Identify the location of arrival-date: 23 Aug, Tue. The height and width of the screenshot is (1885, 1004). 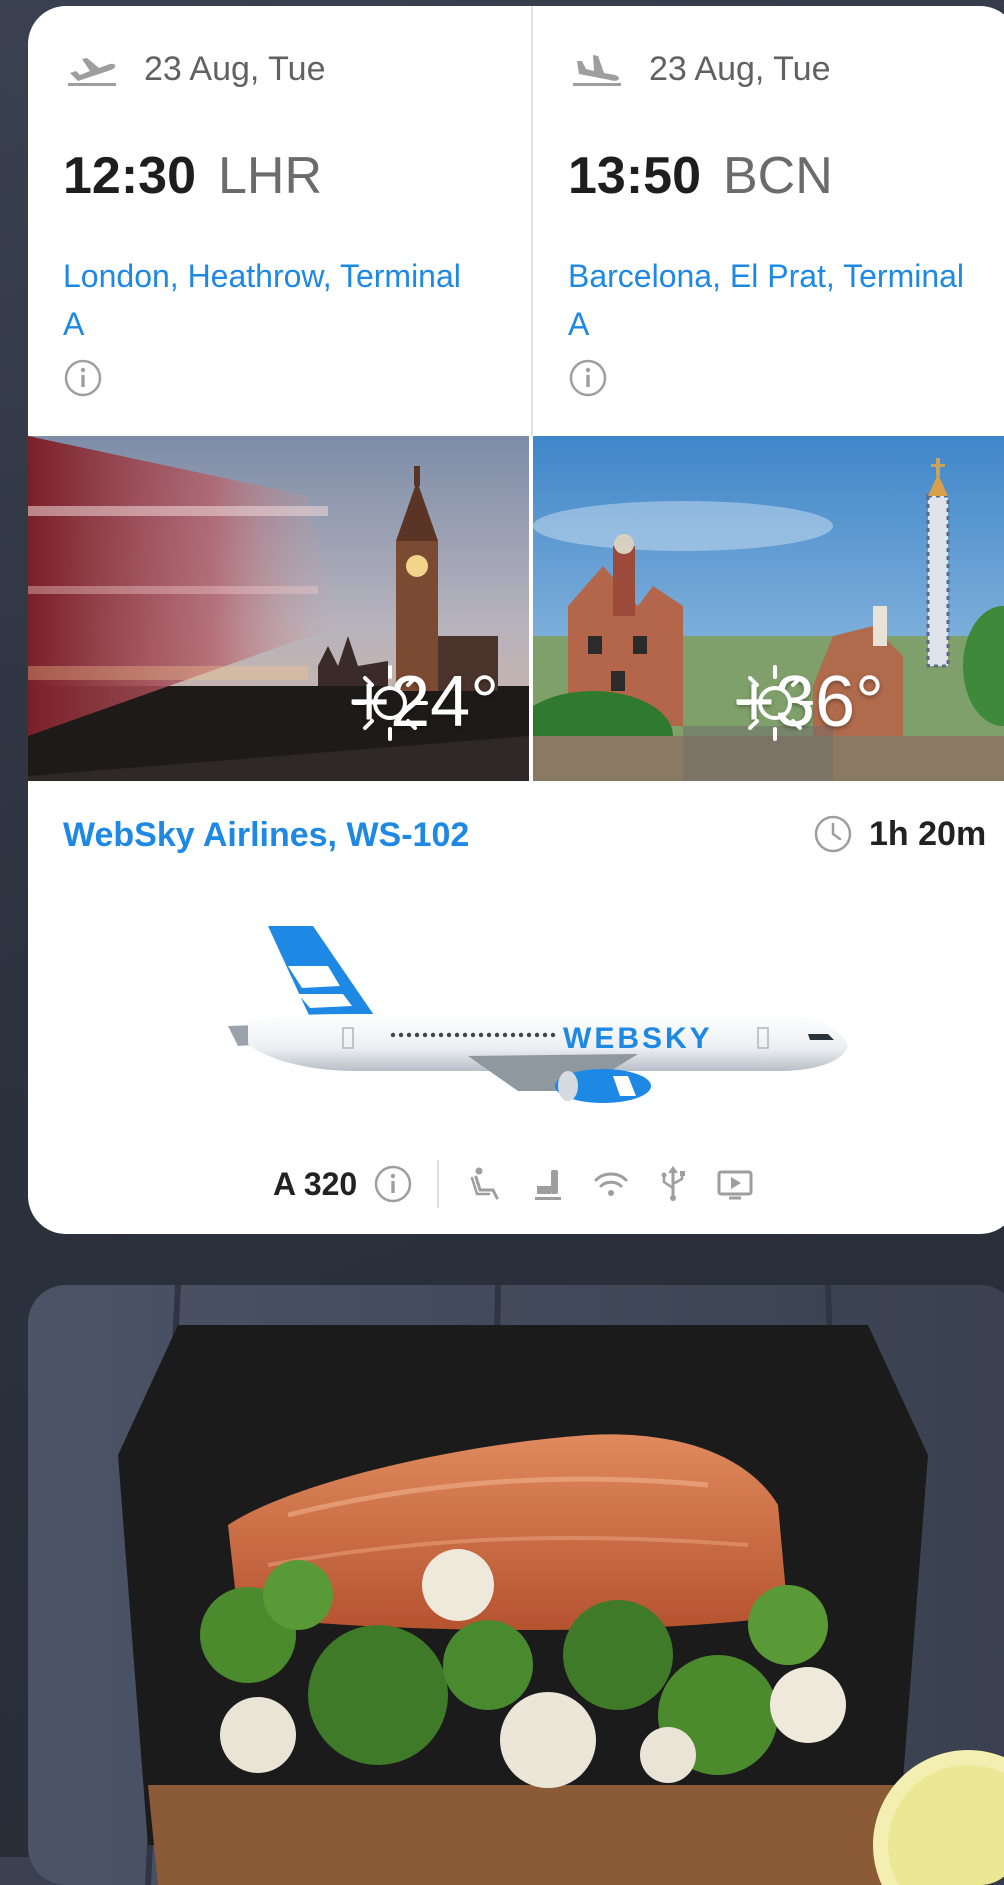
(740, 69).